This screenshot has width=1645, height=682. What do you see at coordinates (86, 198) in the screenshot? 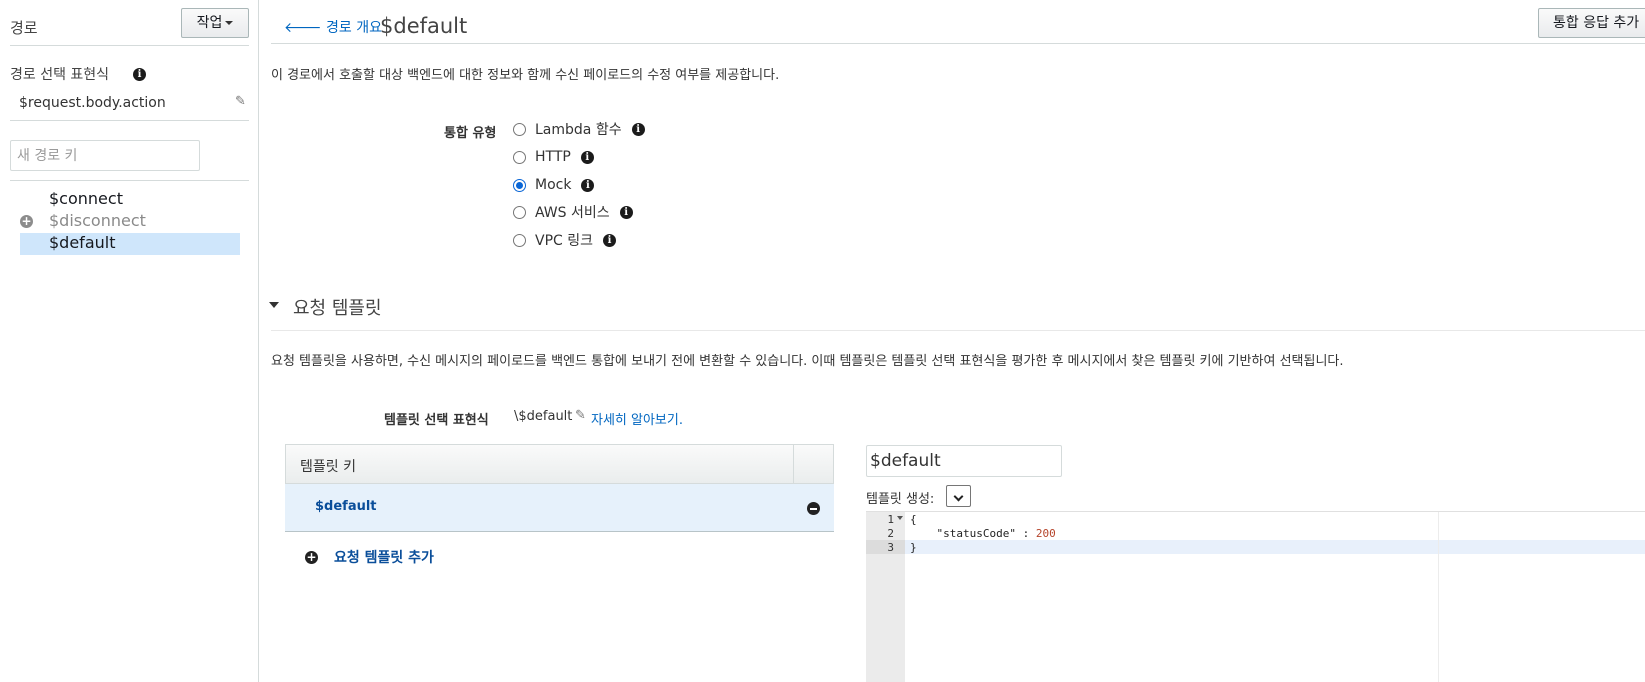
I see `route-item-connect: $connect` at bounding box center [86, 198].